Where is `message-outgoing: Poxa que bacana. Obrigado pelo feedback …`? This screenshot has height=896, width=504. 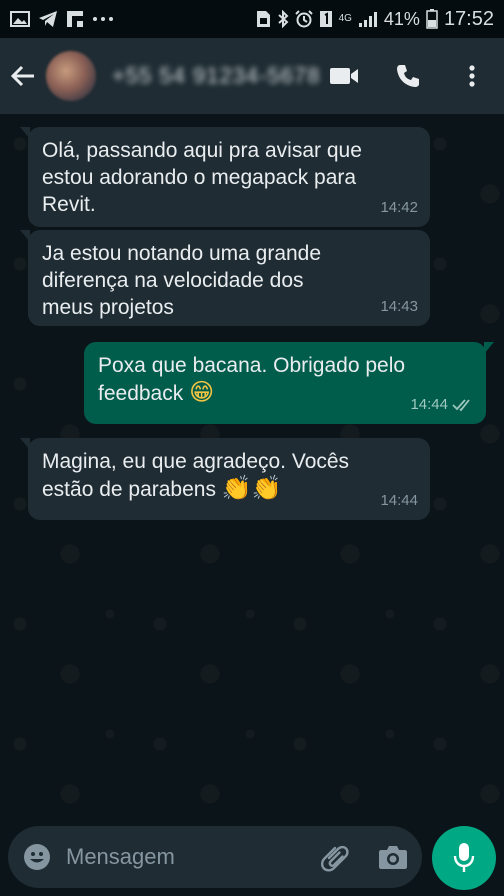 message-outgoing: Poxa que bacana. Obrigado pelo feedback … is located at coordinates (289, 383).